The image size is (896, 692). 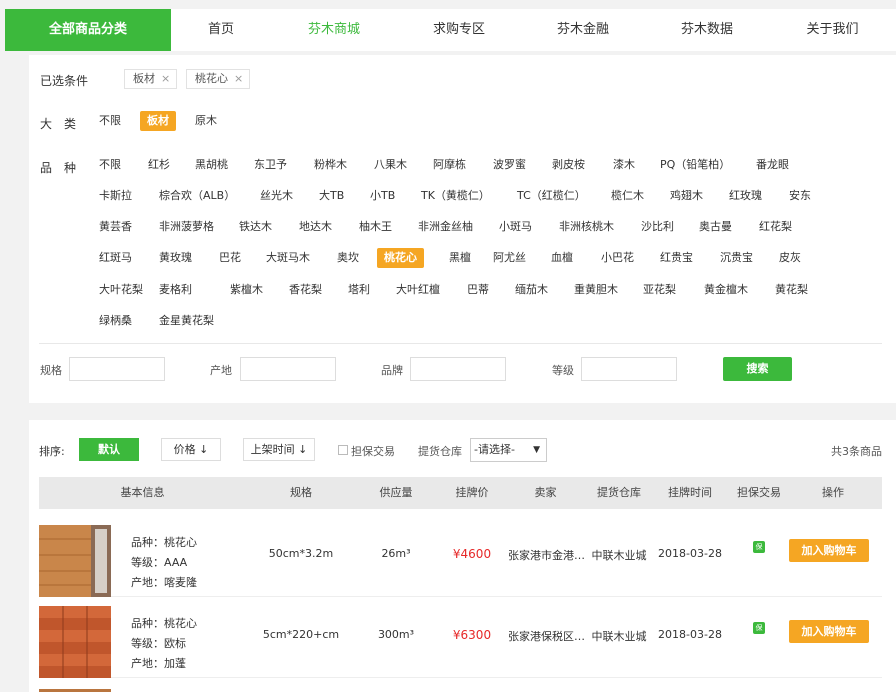 What do you see at coordinates (305, 290) in the screenshot?
I see `species-option: 香花梨` at bounding box center [305, 290].